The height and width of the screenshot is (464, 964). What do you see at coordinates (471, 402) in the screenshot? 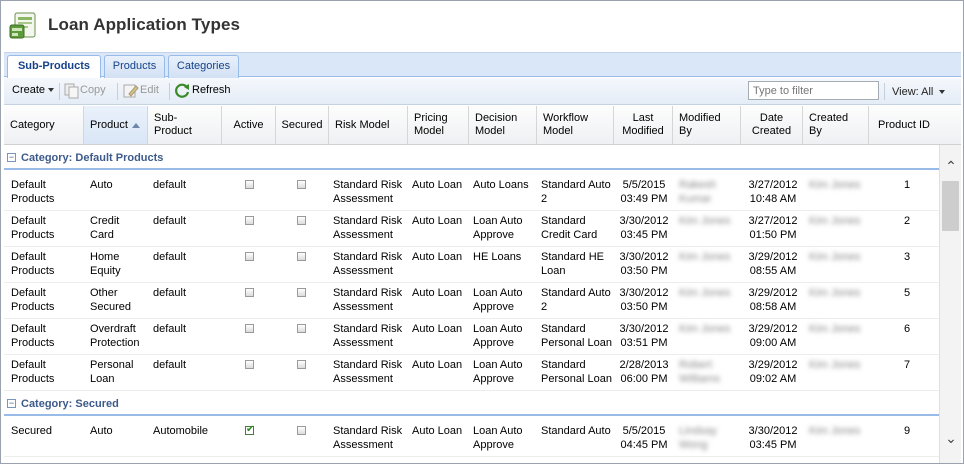
I see `group-header: − Category: Secured` at bounding box center [471, 402].